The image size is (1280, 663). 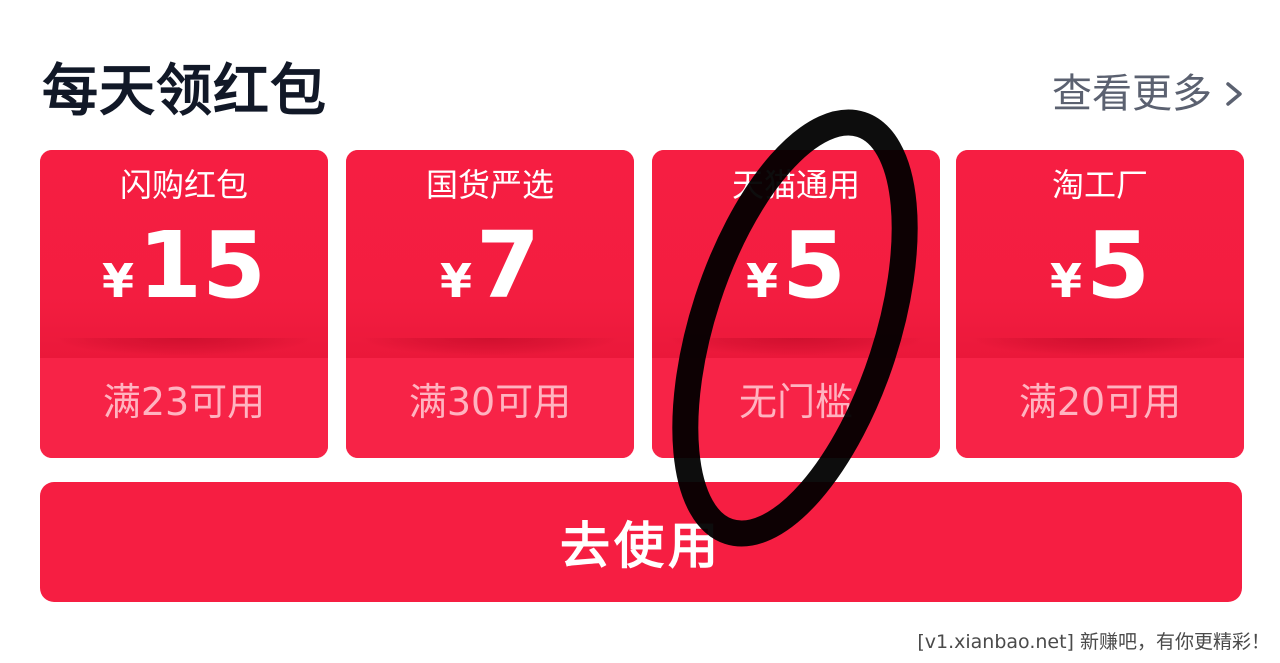 I want to click on section-title: 每天领红包, so click(x=184, y=91).